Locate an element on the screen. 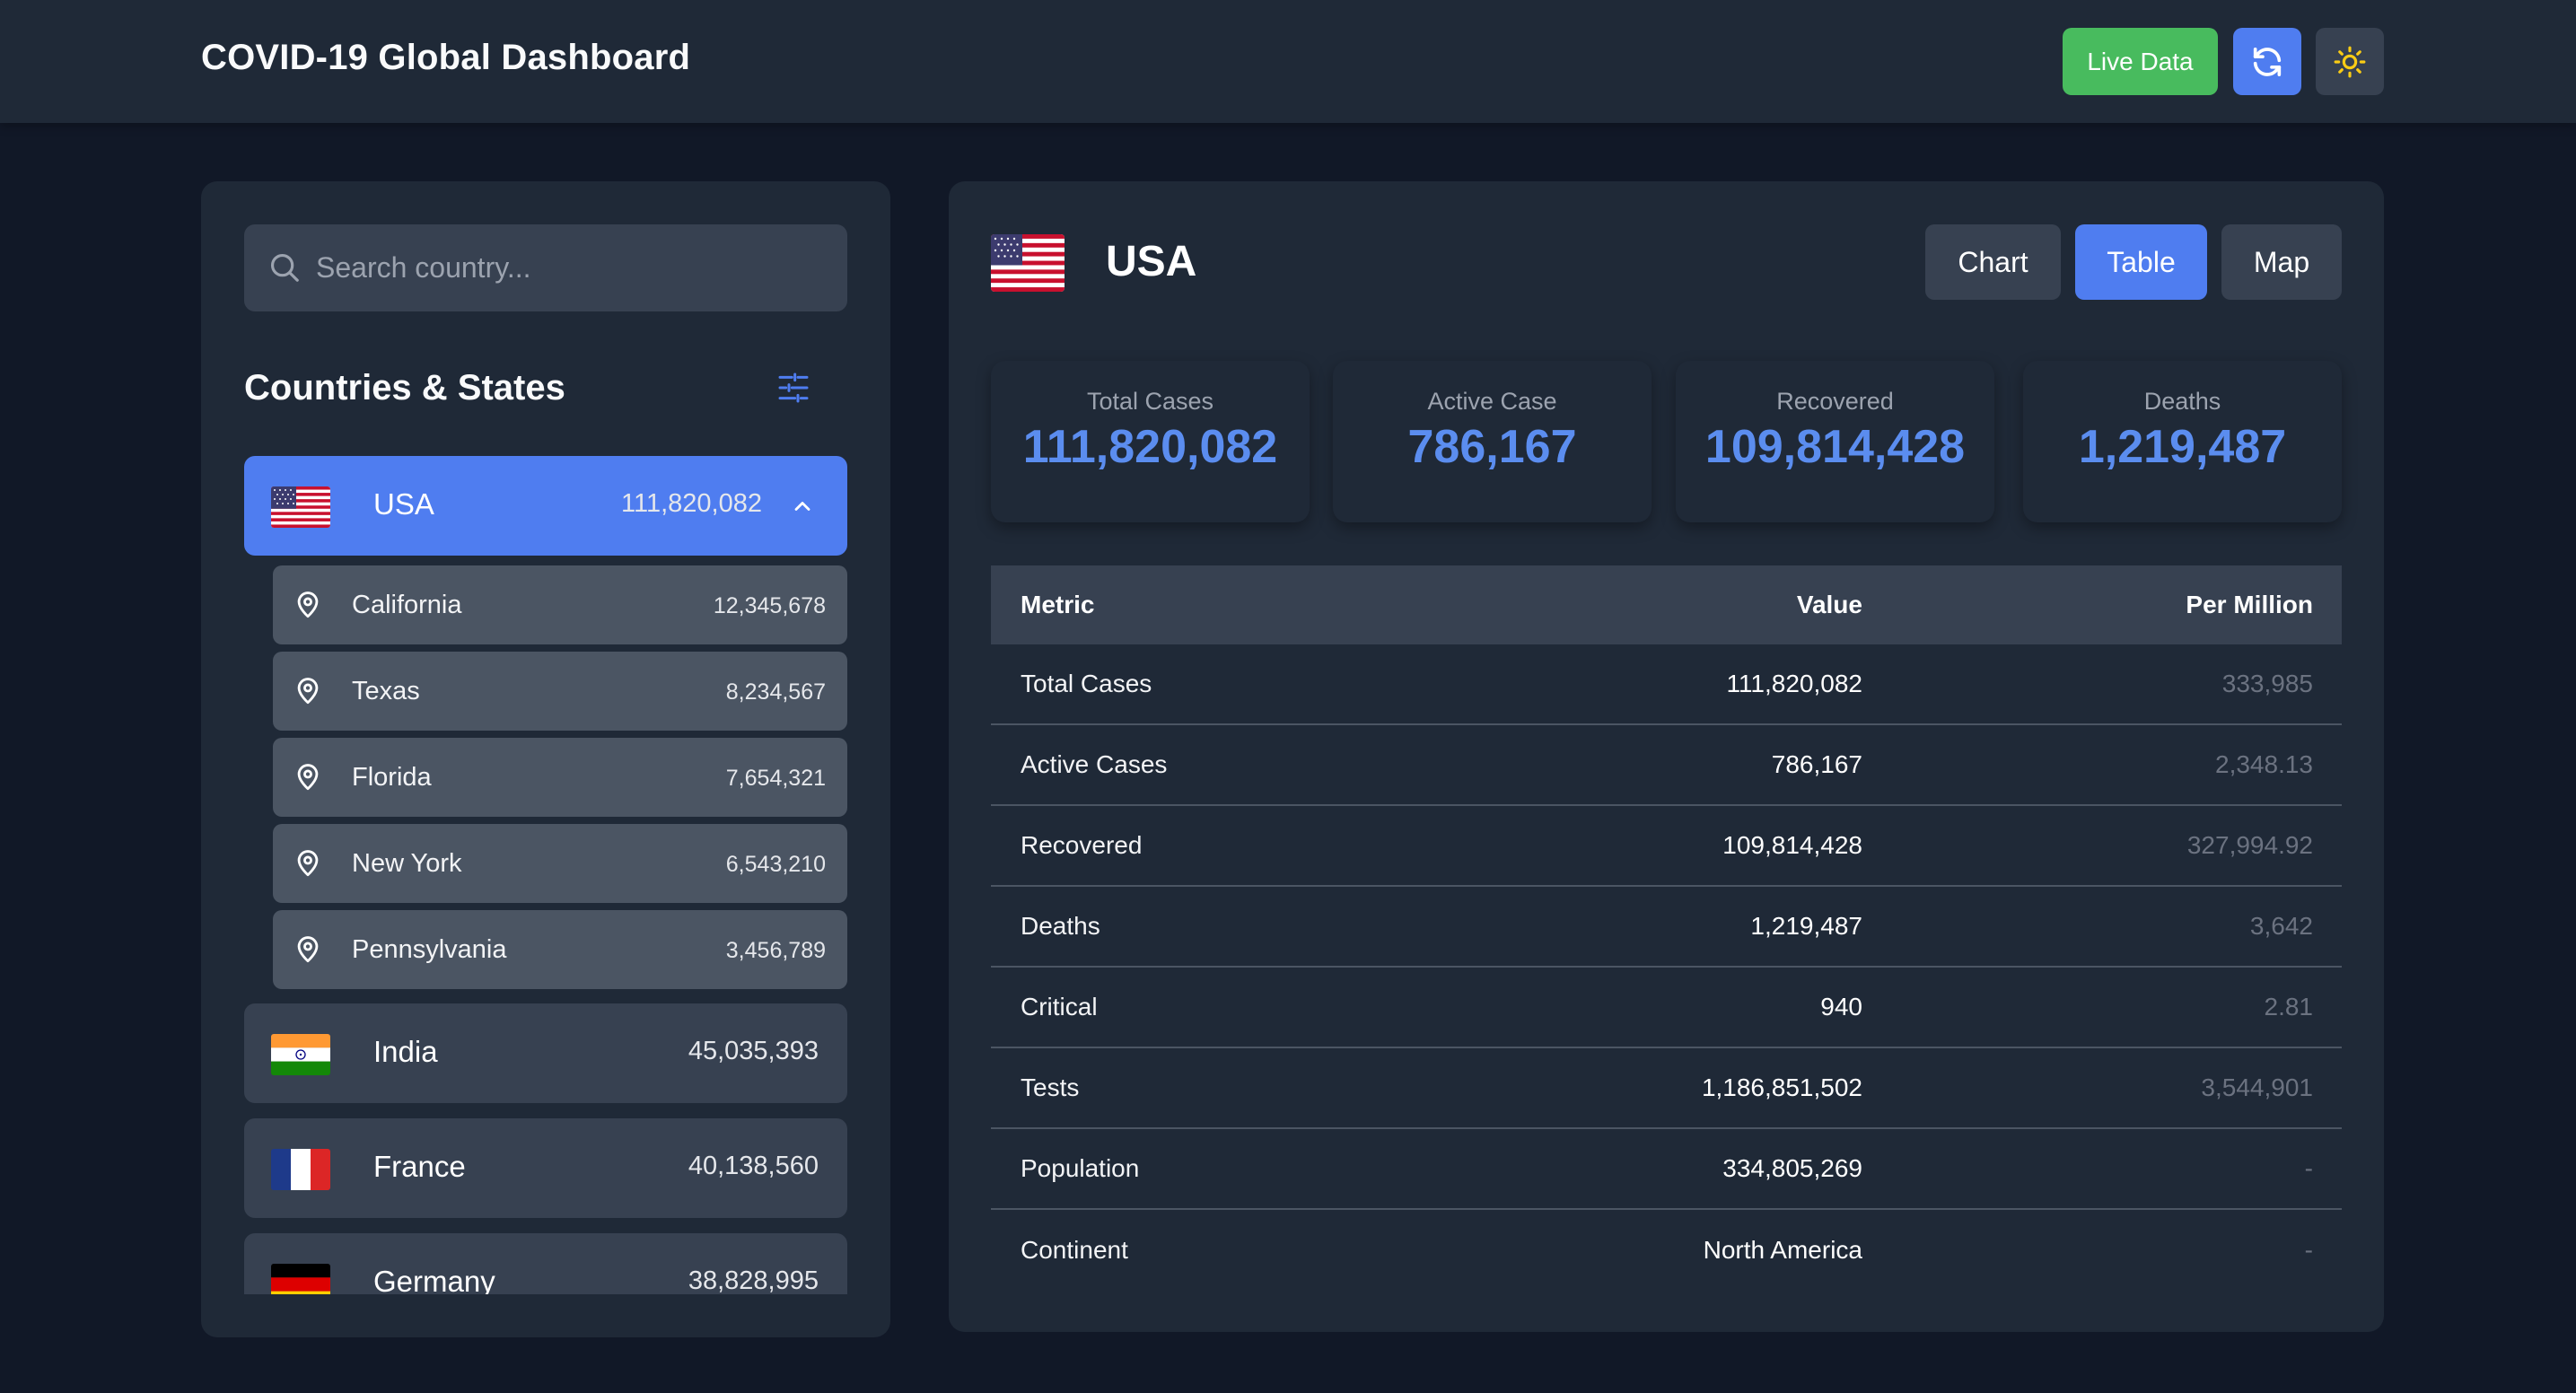  top-bar: COVID-19 Global Dashboard Live Data is located at coordinates (1288, 62).